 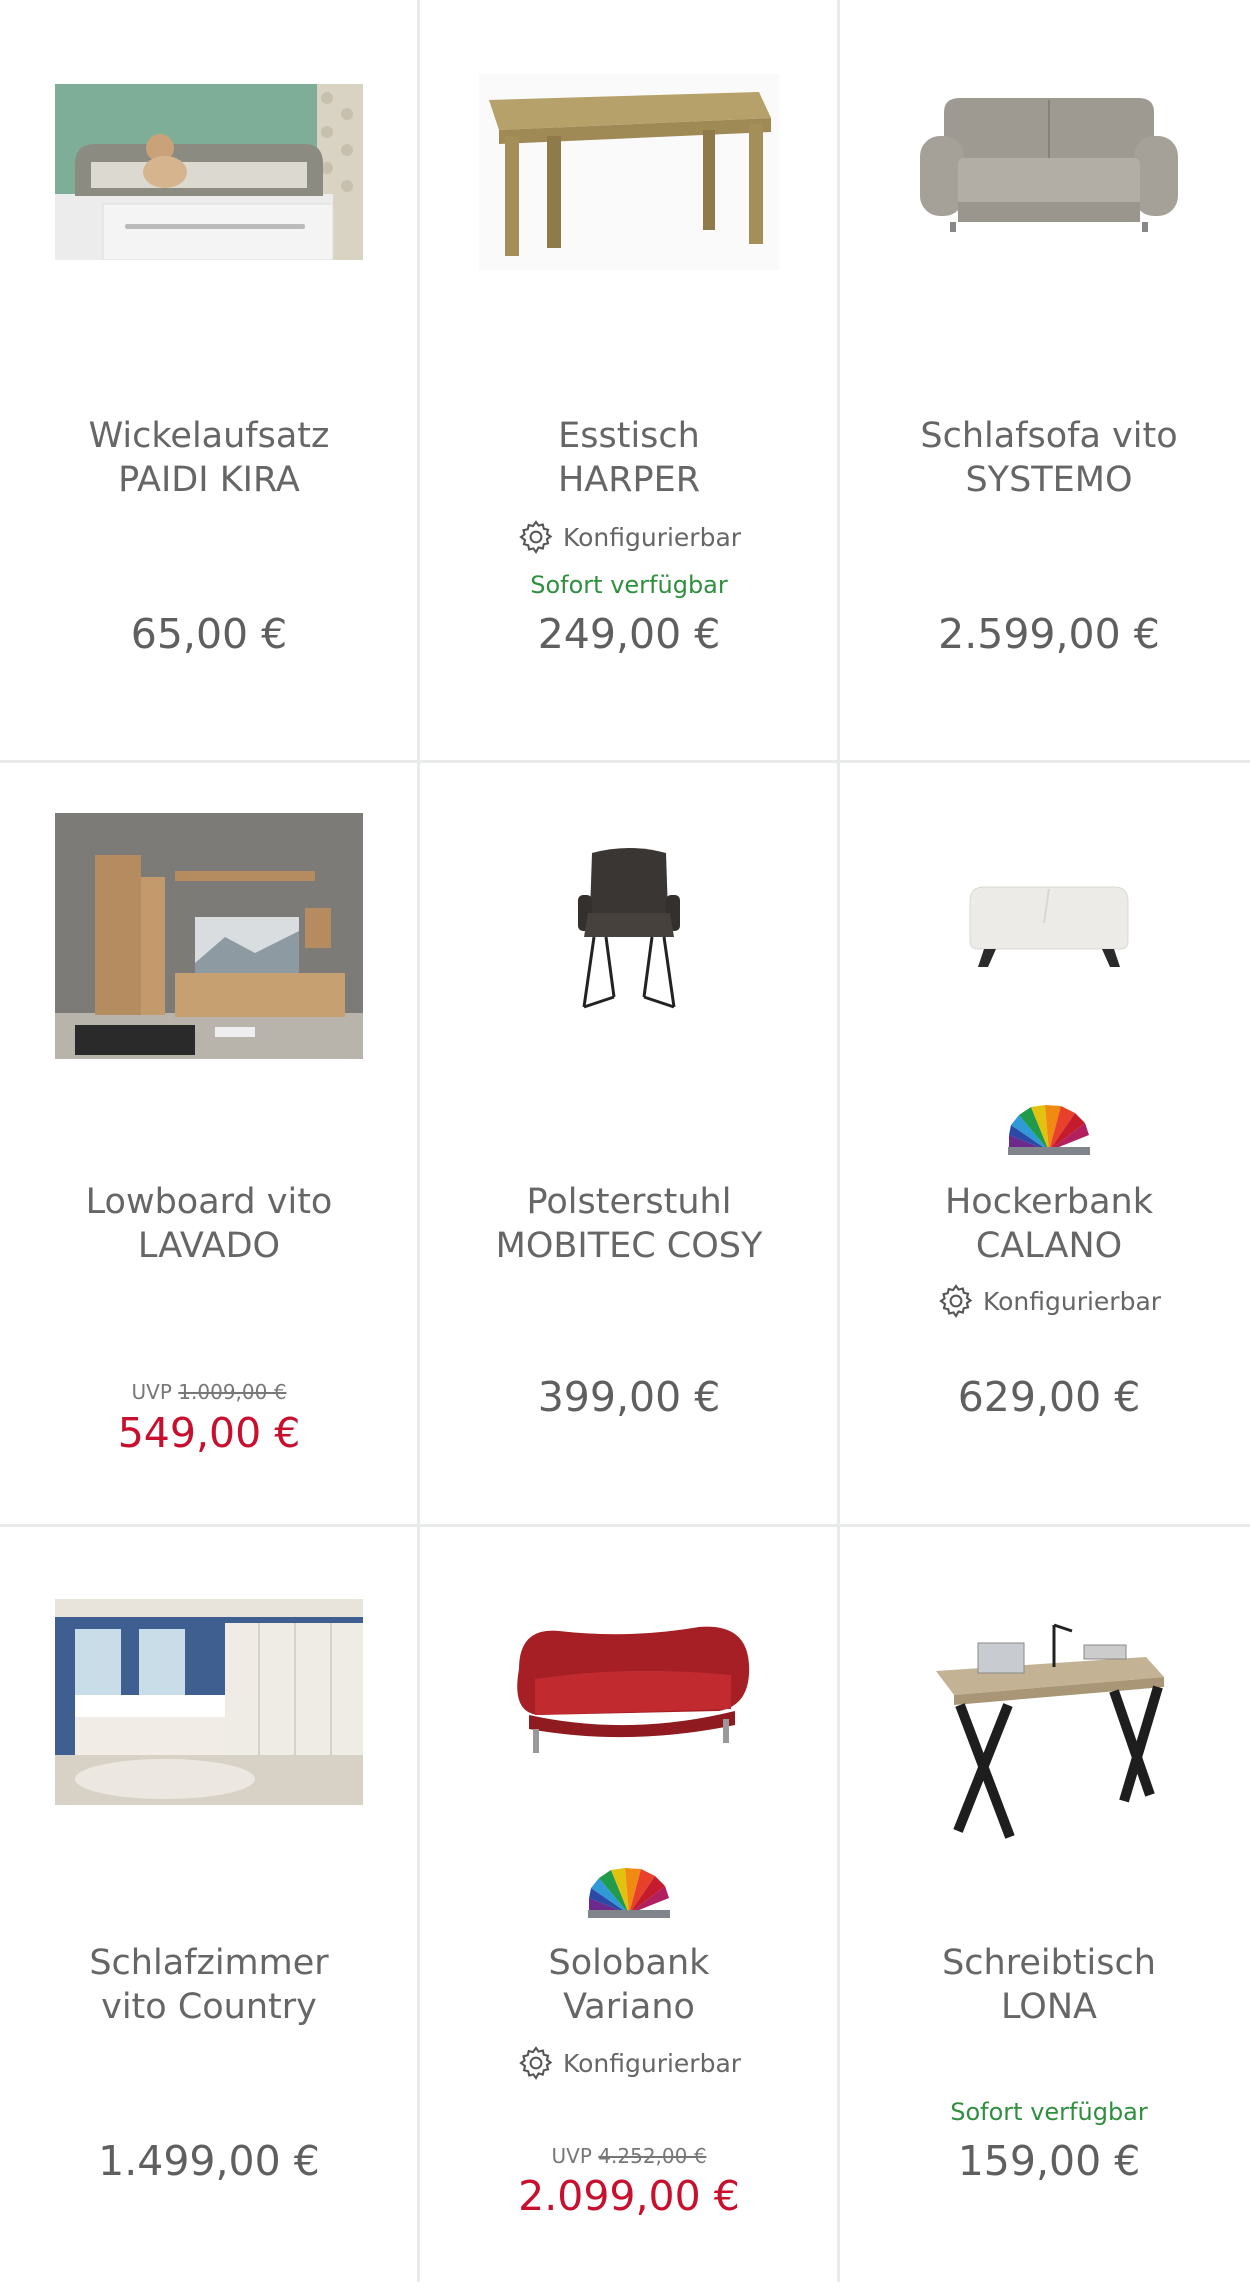 I want to click on product-price: 249,00 €, so click(x=629, y=634).